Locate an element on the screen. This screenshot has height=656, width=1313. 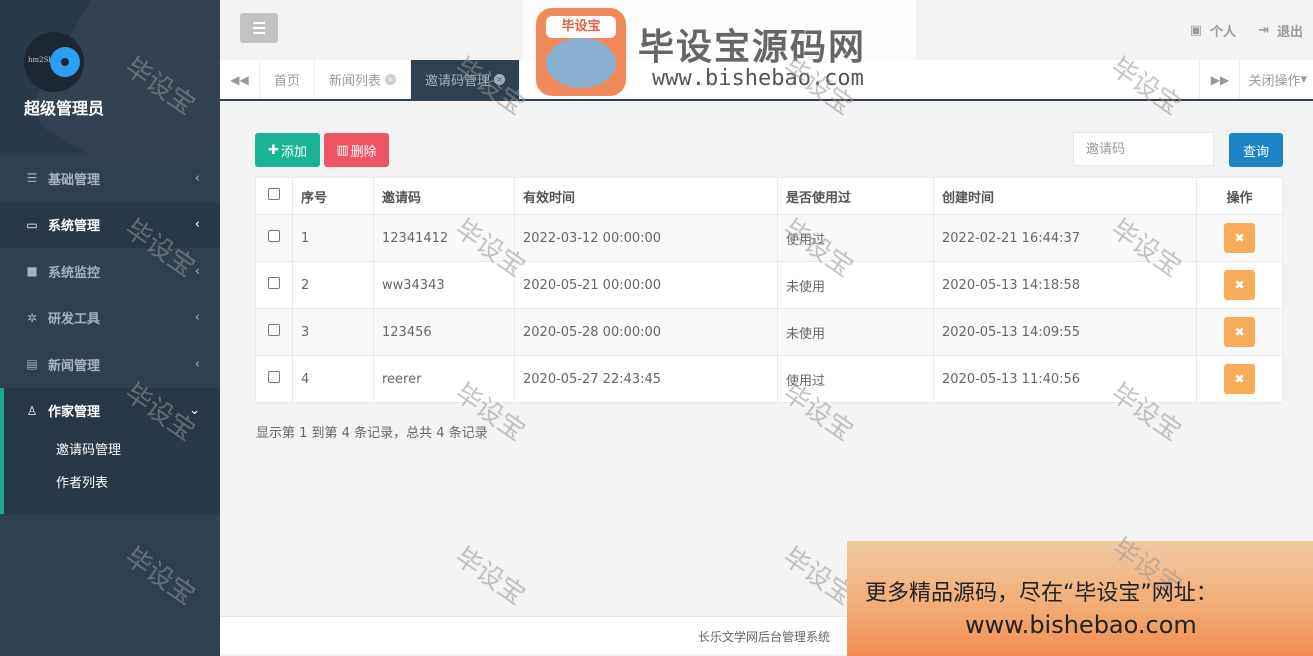
footer-text: 长乐文学网后台管理系统 is located at coordinates (764, 637).